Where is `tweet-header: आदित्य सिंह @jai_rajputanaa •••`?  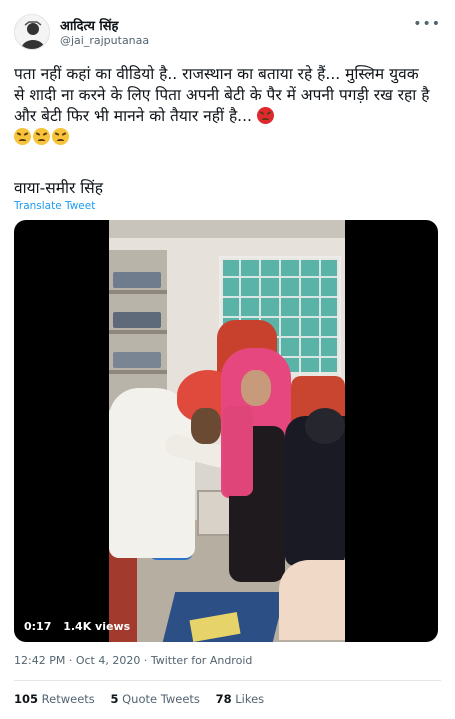
tweet-header: आदित्य सिंह @jai_rajputanaa ••• is located at coordinates (227, 34).